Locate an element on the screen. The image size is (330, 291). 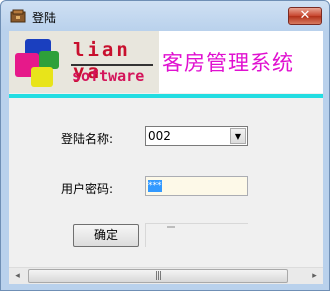
username-label: 登陆名称: is located at coordinates (87, 139).